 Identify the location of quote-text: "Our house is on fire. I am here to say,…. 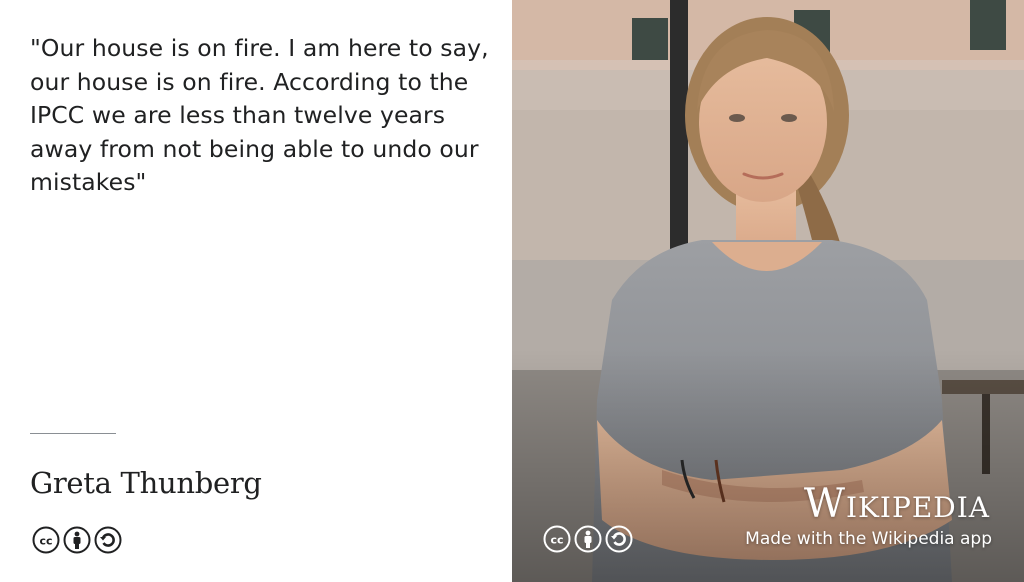
(259, 115).